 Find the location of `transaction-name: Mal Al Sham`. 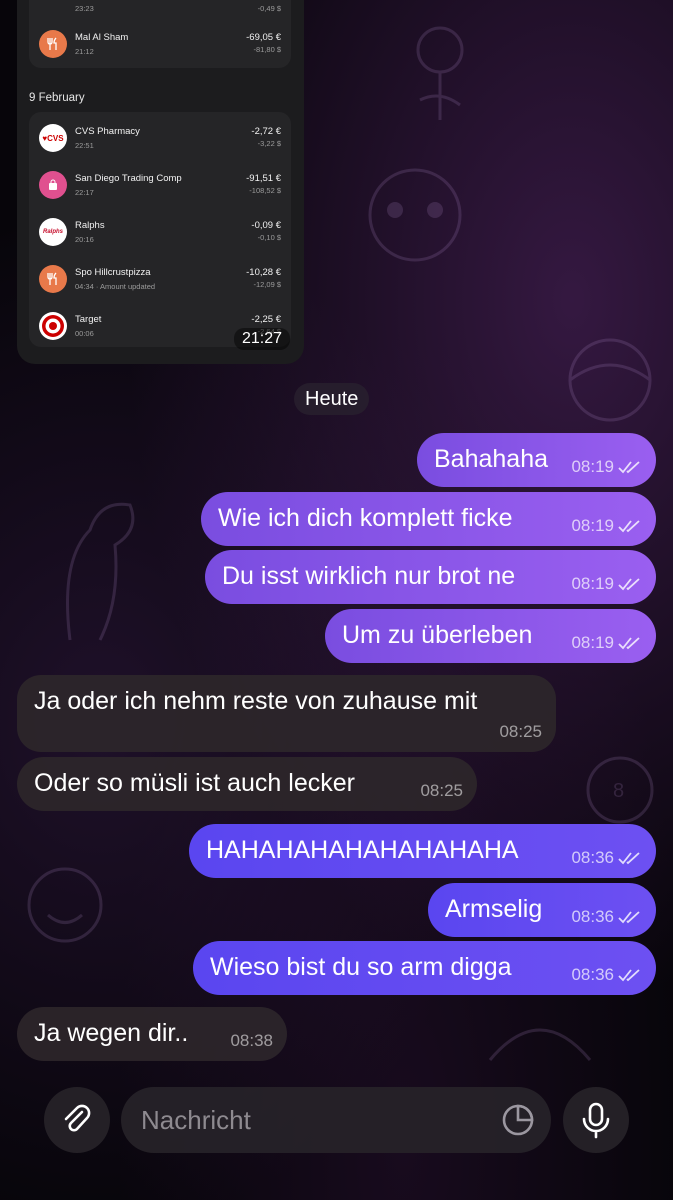

transaction-name: Mal Al Sham is located at coordinates (102, 37).